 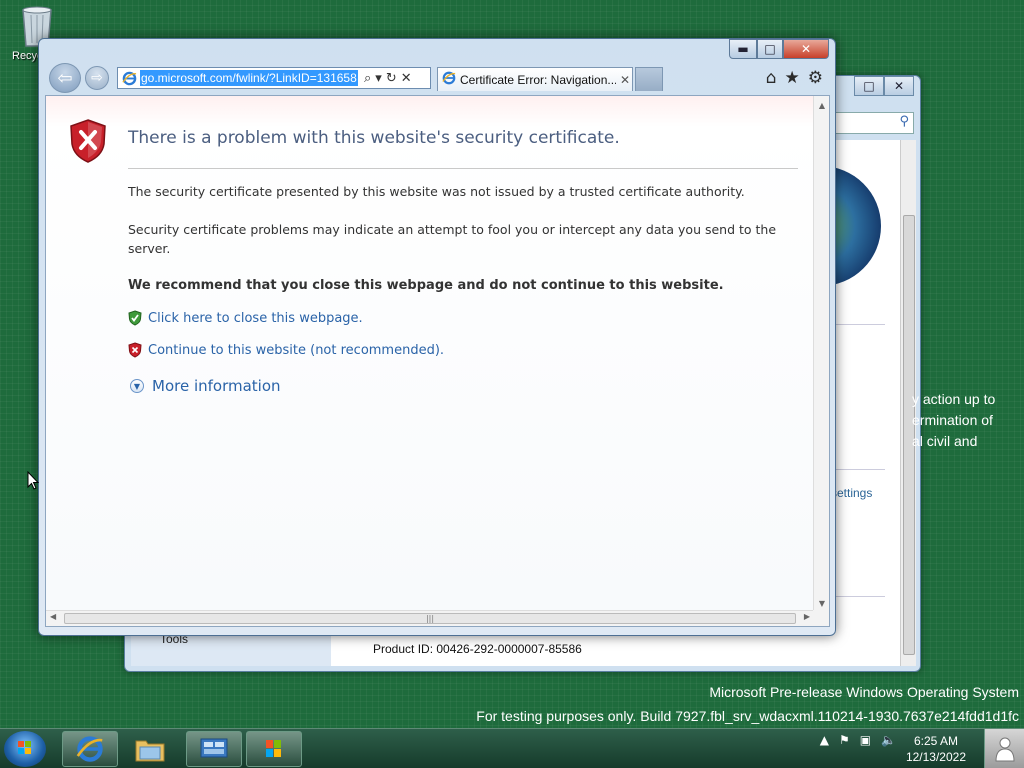 I want to click on scroll-right-icon: ▶, so click(x=807, y=616).